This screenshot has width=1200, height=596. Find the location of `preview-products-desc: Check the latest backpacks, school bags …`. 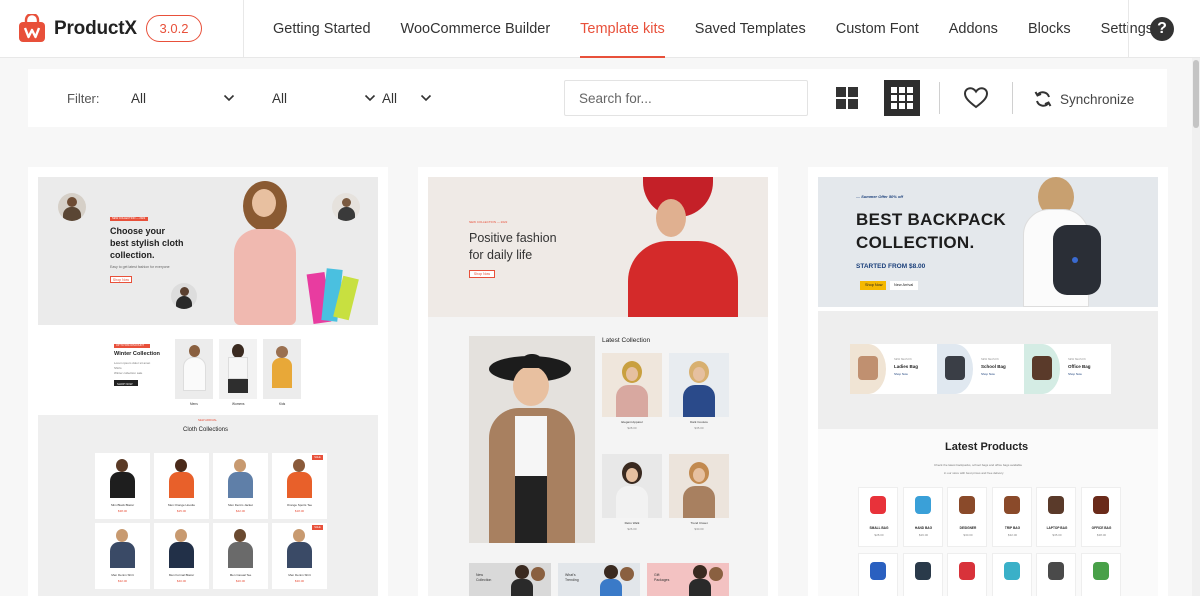

preview-products-desc: Check the latest backpacks, school bags … is located at coordinates (978, 465).